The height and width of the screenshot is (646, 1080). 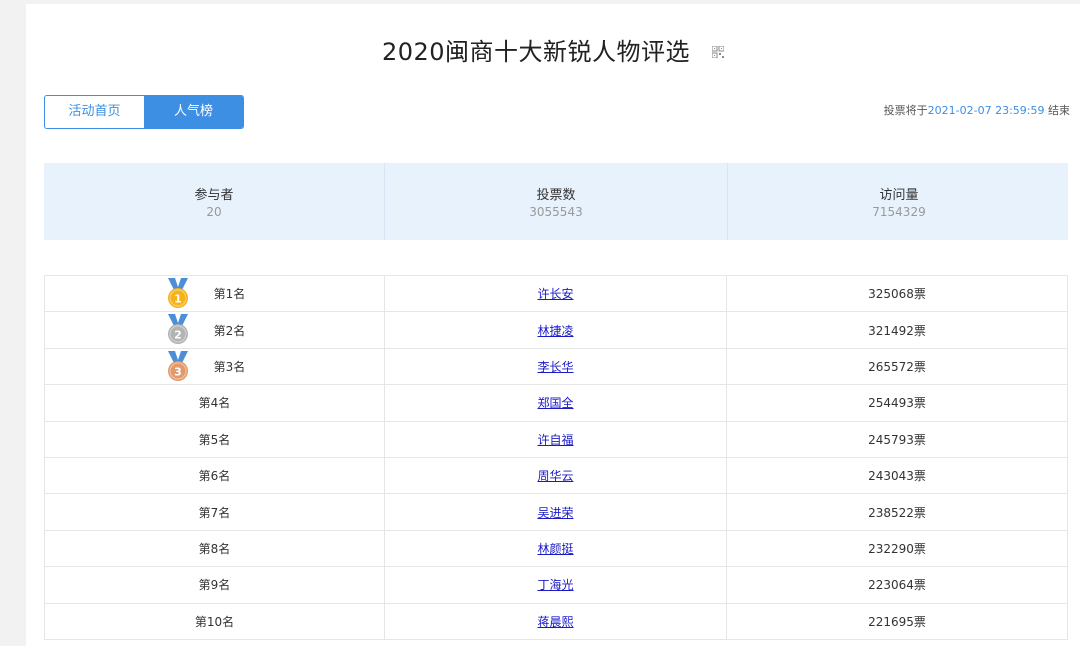 What do you see at coordinates (905, 110) in the screenshot?
I see `deadline-prefix: 投票将于` at bounding box center [905, 110].